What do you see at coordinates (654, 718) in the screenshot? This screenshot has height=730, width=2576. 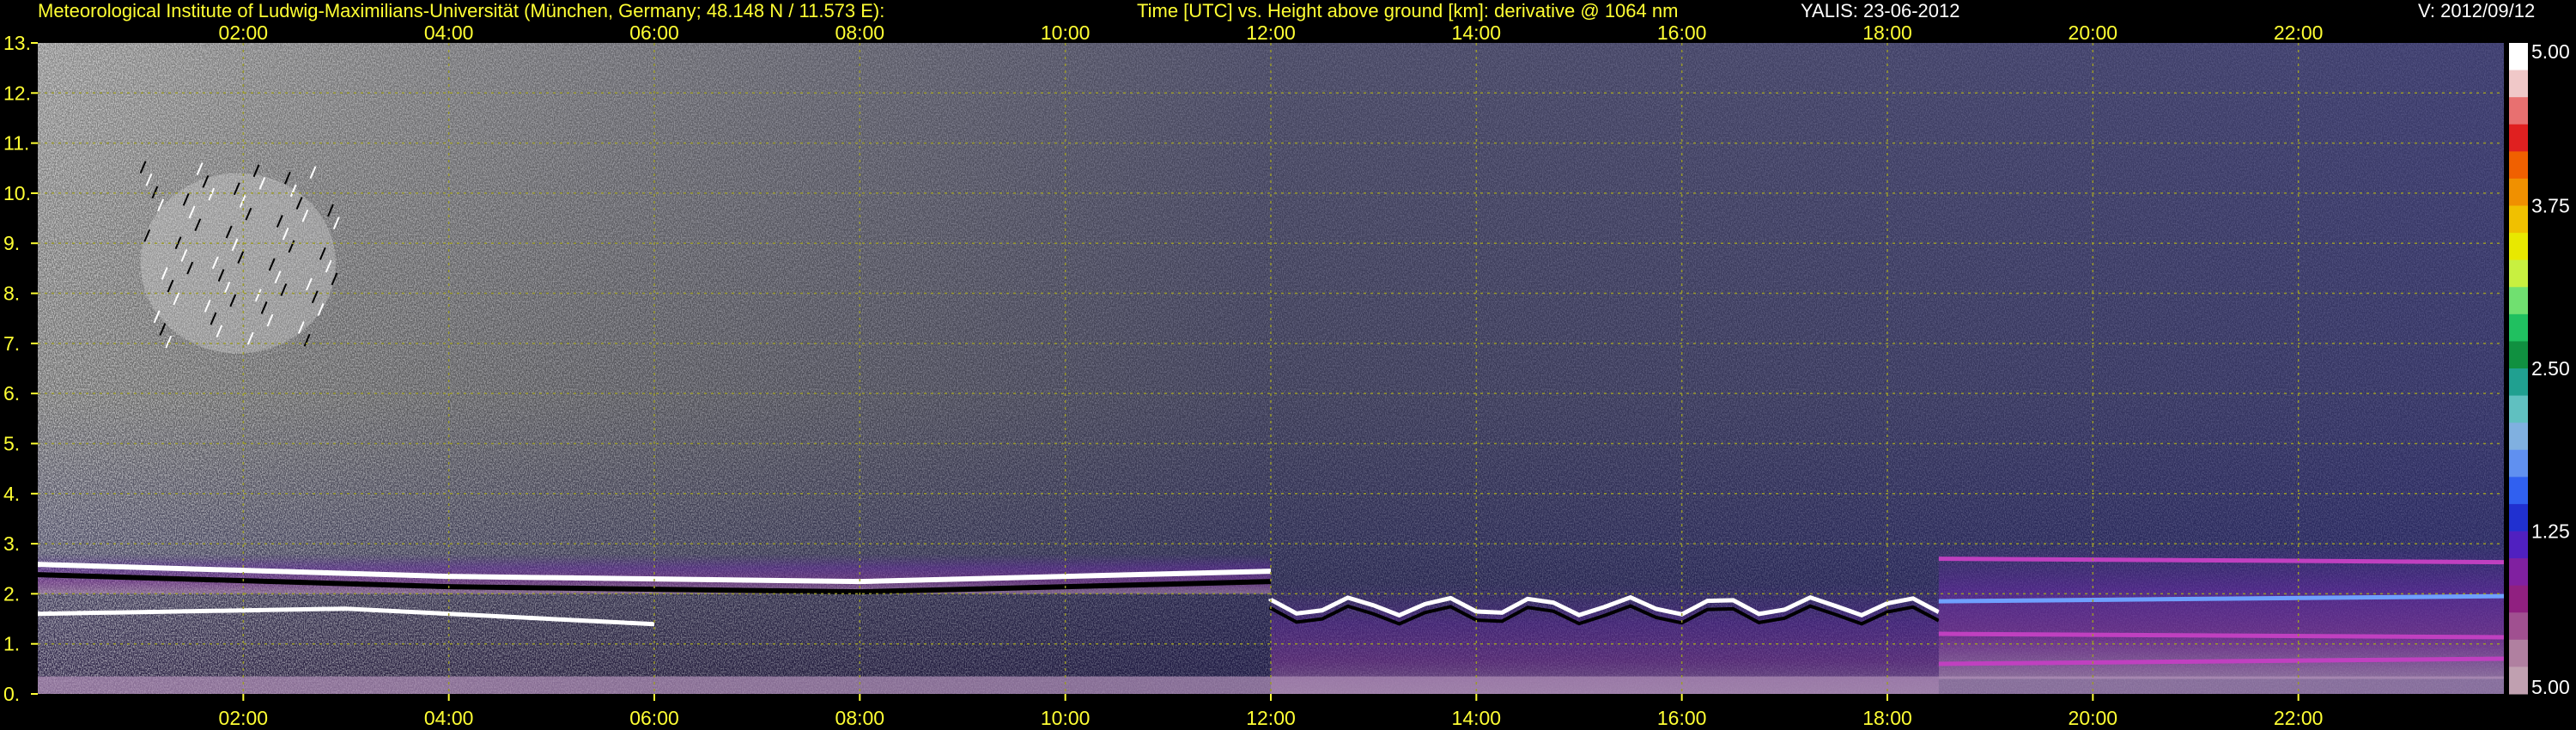 I see `x-tick-label-bottom: 06:00` at bounding box center [654, 718].